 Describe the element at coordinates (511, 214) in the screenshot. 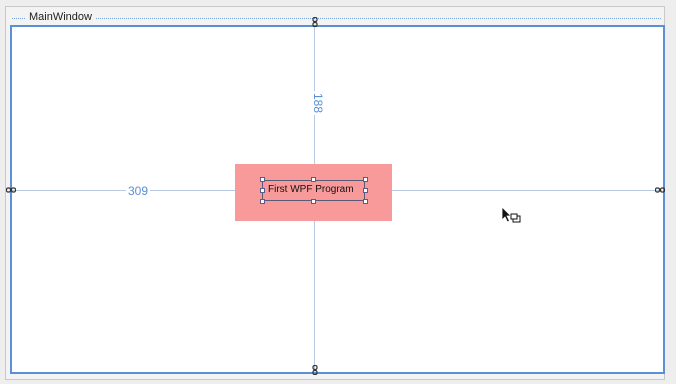

I see `pointer-copy-cursor-icon` at that location.